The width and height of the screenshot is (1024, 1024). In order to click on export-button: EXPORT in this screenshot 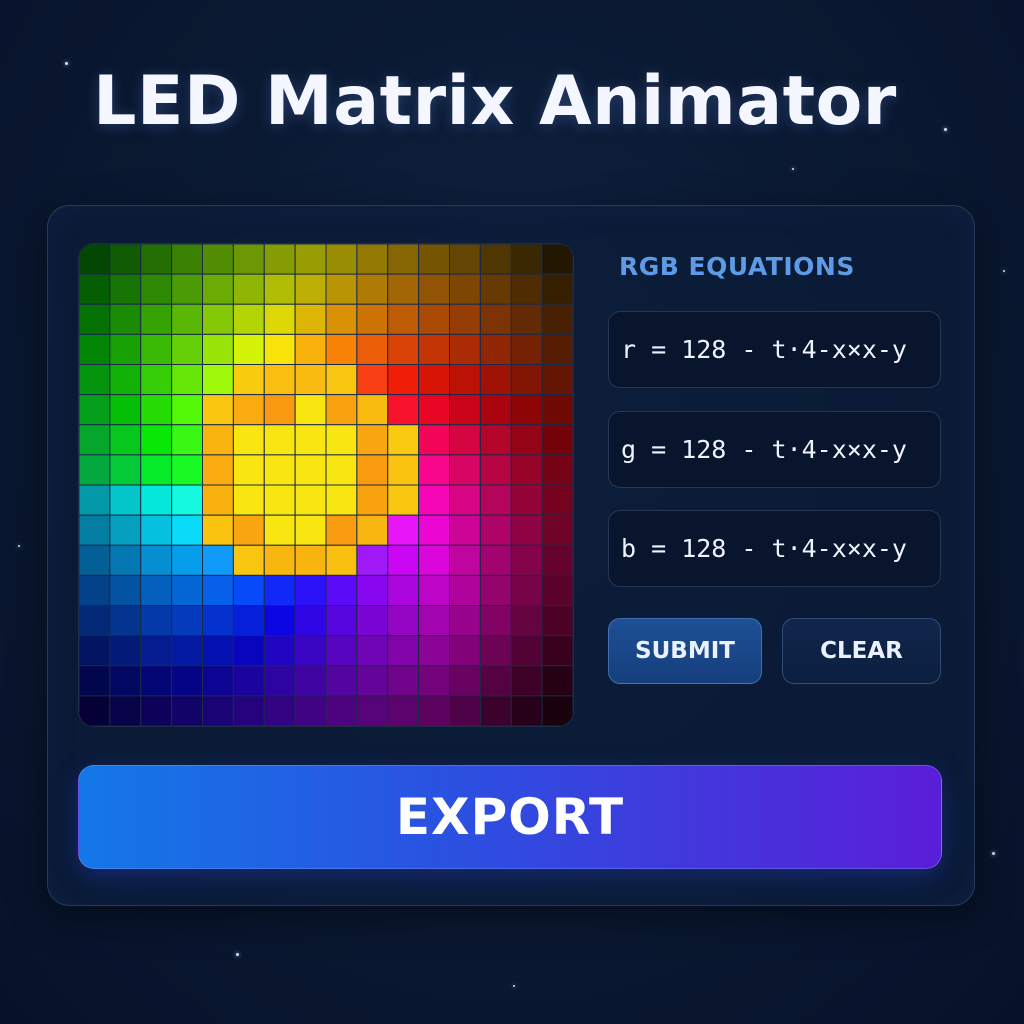, I will do `click(510, 817)`.